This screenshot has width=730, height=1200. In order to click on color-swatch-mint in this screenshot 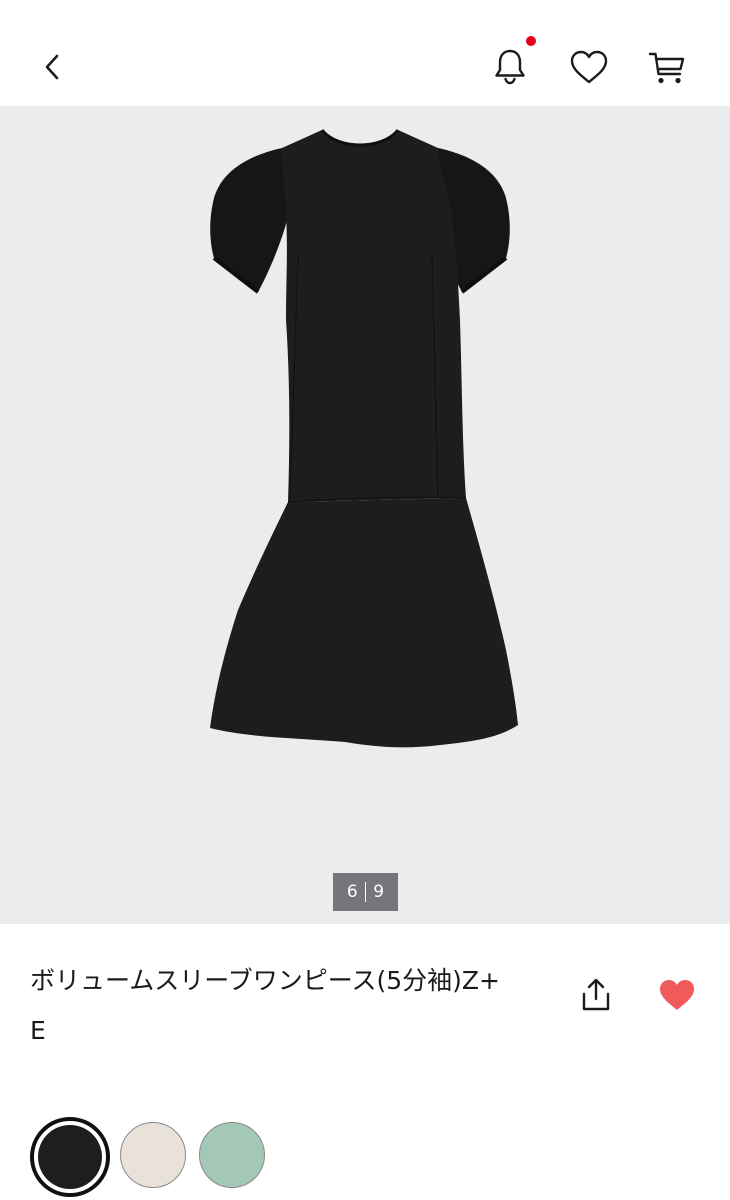, I will do `click(232, 1155)`.